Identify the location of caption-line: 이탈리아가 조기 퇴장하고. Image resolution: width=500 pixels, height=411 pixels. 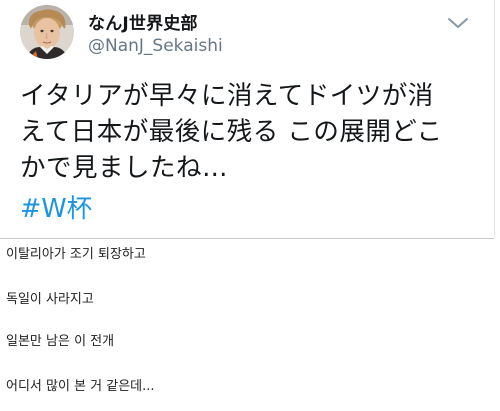
(76, 254).